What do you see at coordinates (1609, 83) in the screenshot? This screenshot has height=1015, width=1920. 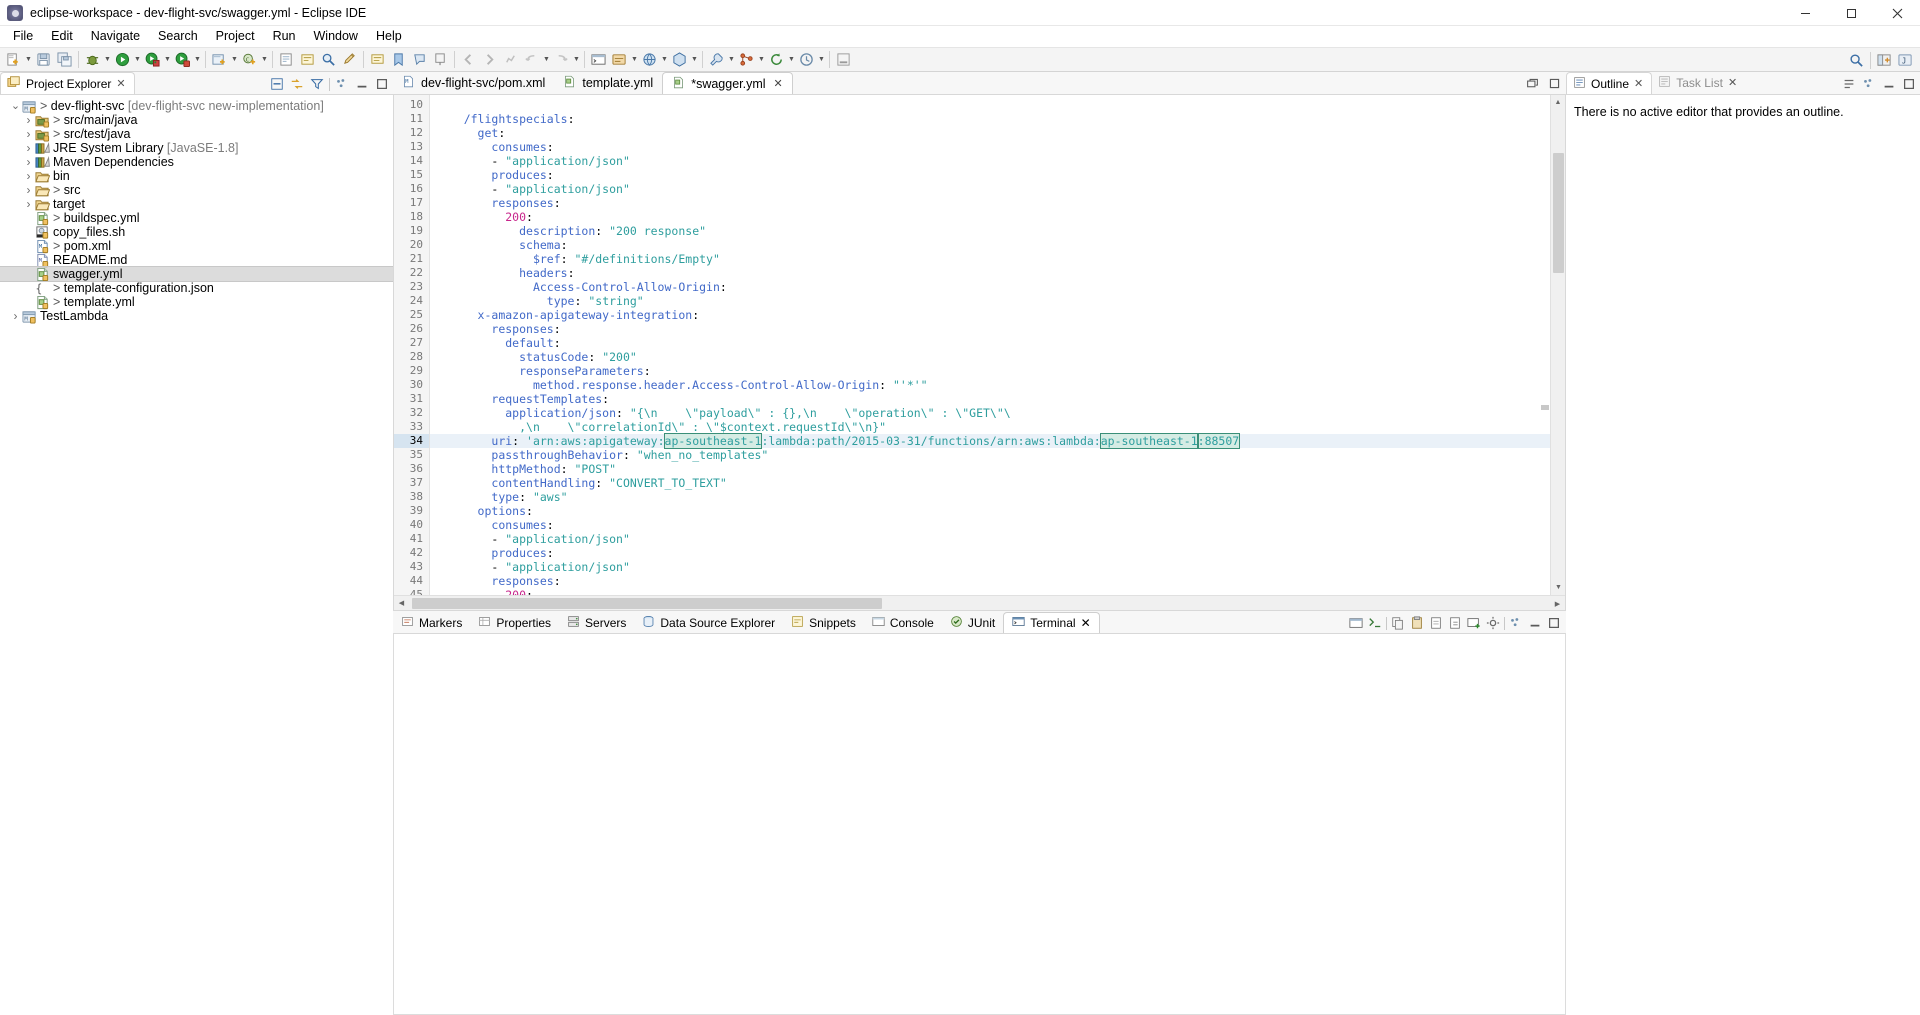 I see `tab-outline: Outline ✕` at bounding box center [1609, 83].